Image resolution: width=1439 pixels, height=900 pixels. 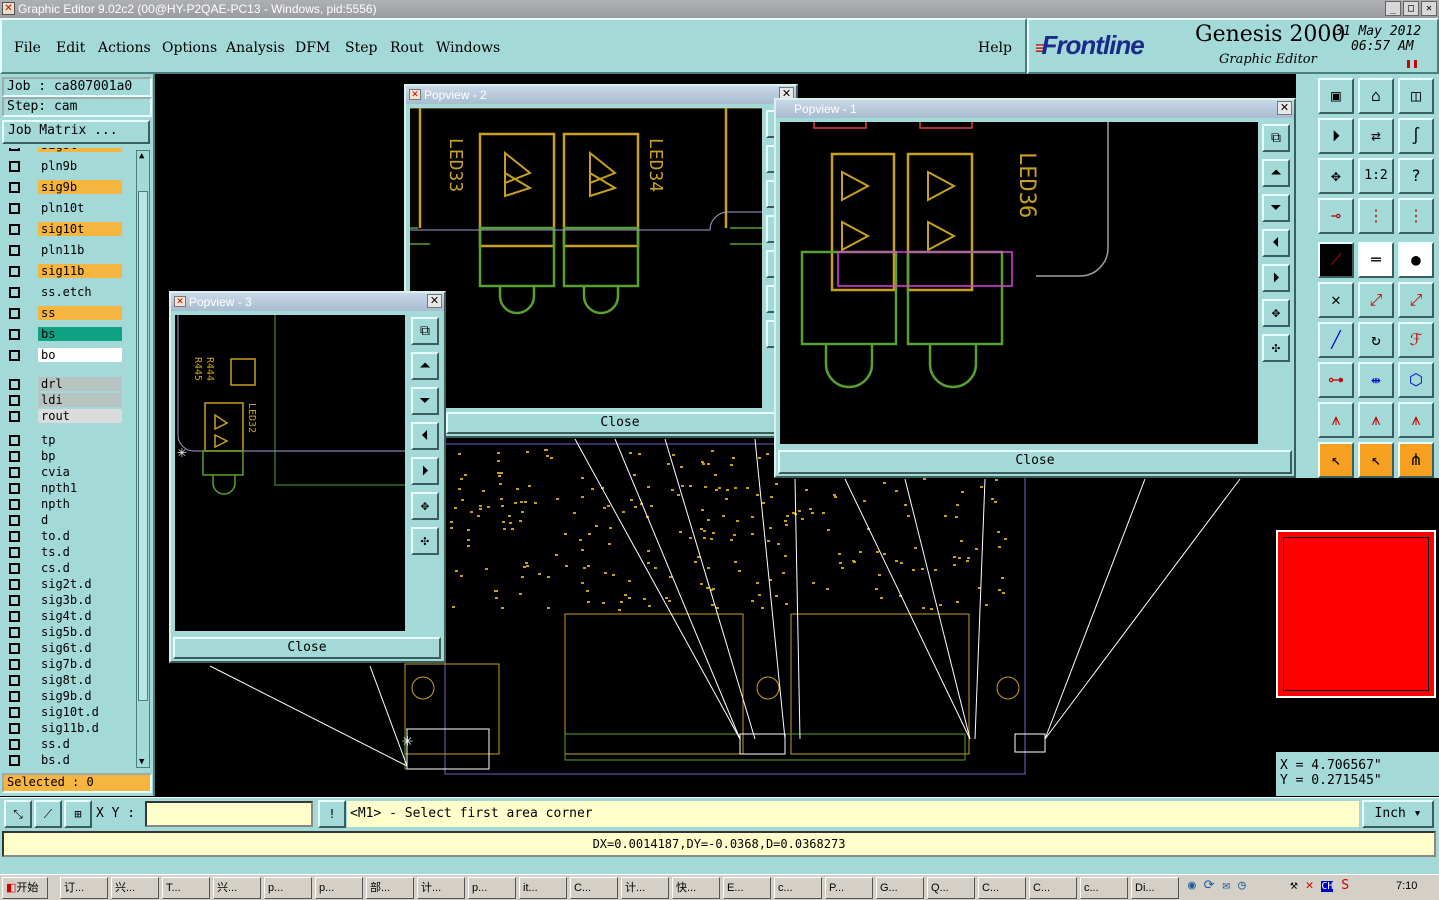 I want to click on tool-arch-icon: ⩚, so click(x=1336, y=420).